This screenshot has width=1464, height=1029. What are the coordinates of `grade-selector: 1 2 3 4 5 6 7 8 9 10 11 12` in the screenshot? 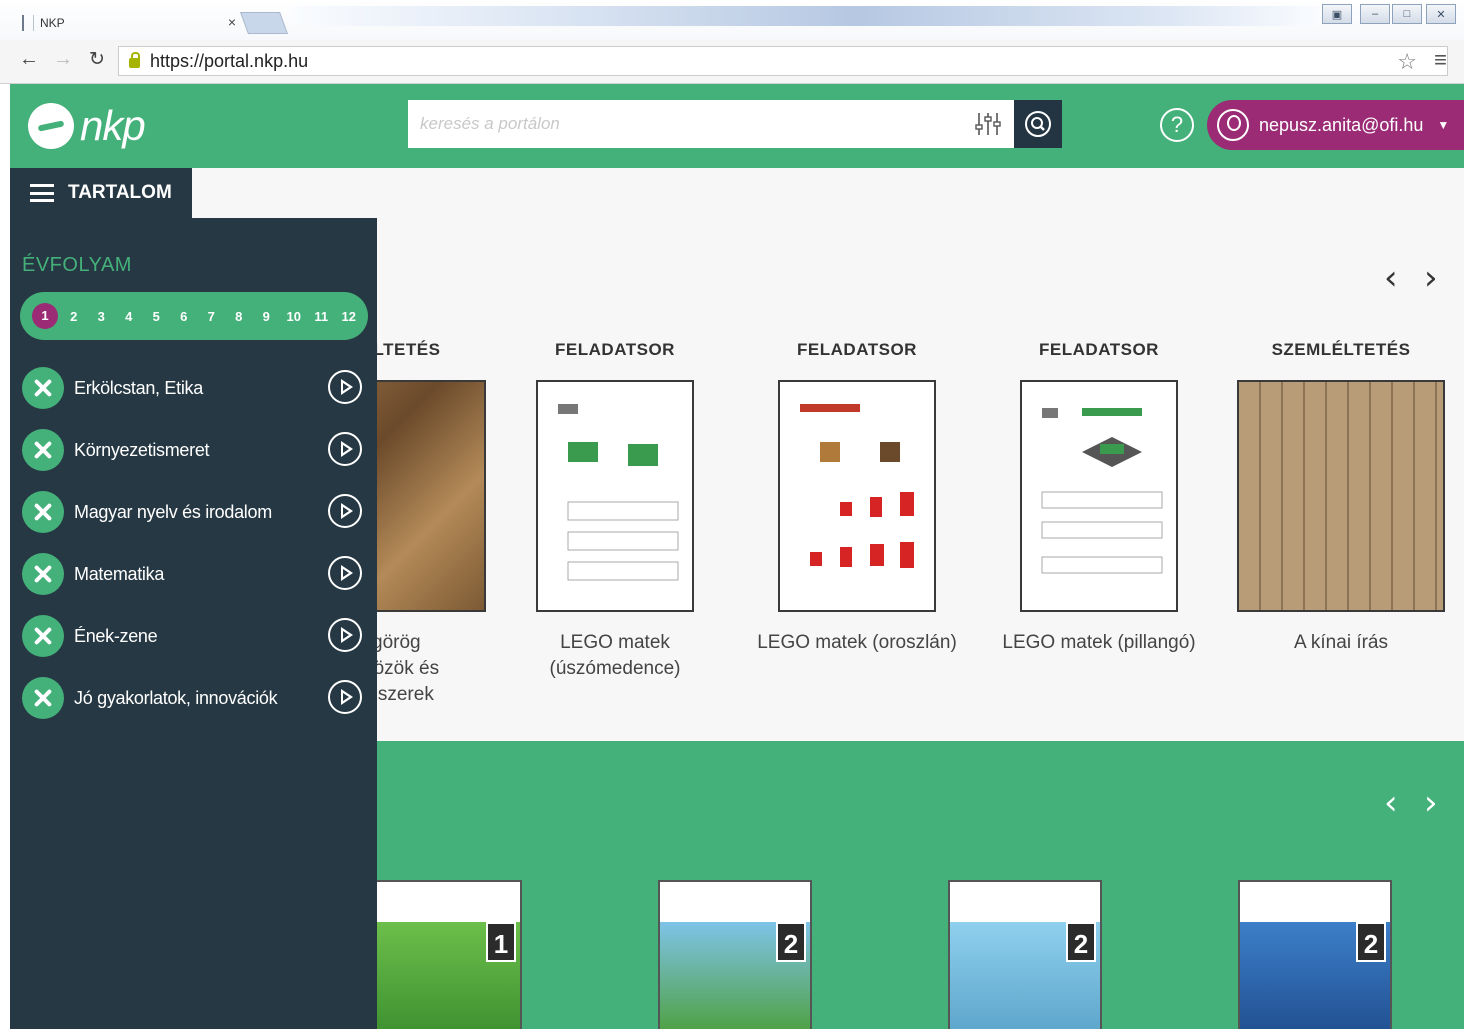 It's located at (194, 316).